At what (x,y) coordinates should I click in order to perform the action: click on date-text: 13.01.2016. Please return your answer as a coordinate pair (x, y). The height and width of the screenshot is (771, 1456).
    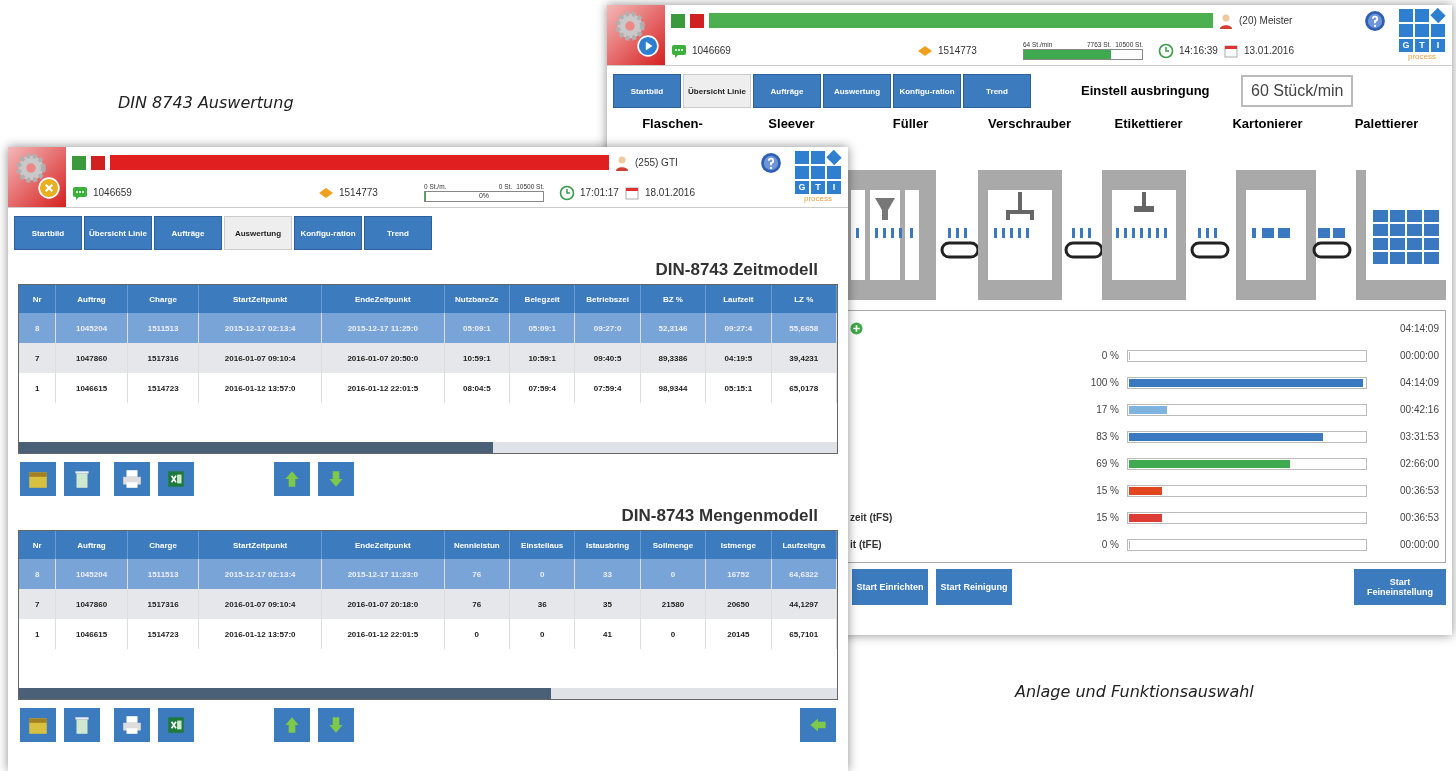
    Looking at the image, I should click on (1268, 51).